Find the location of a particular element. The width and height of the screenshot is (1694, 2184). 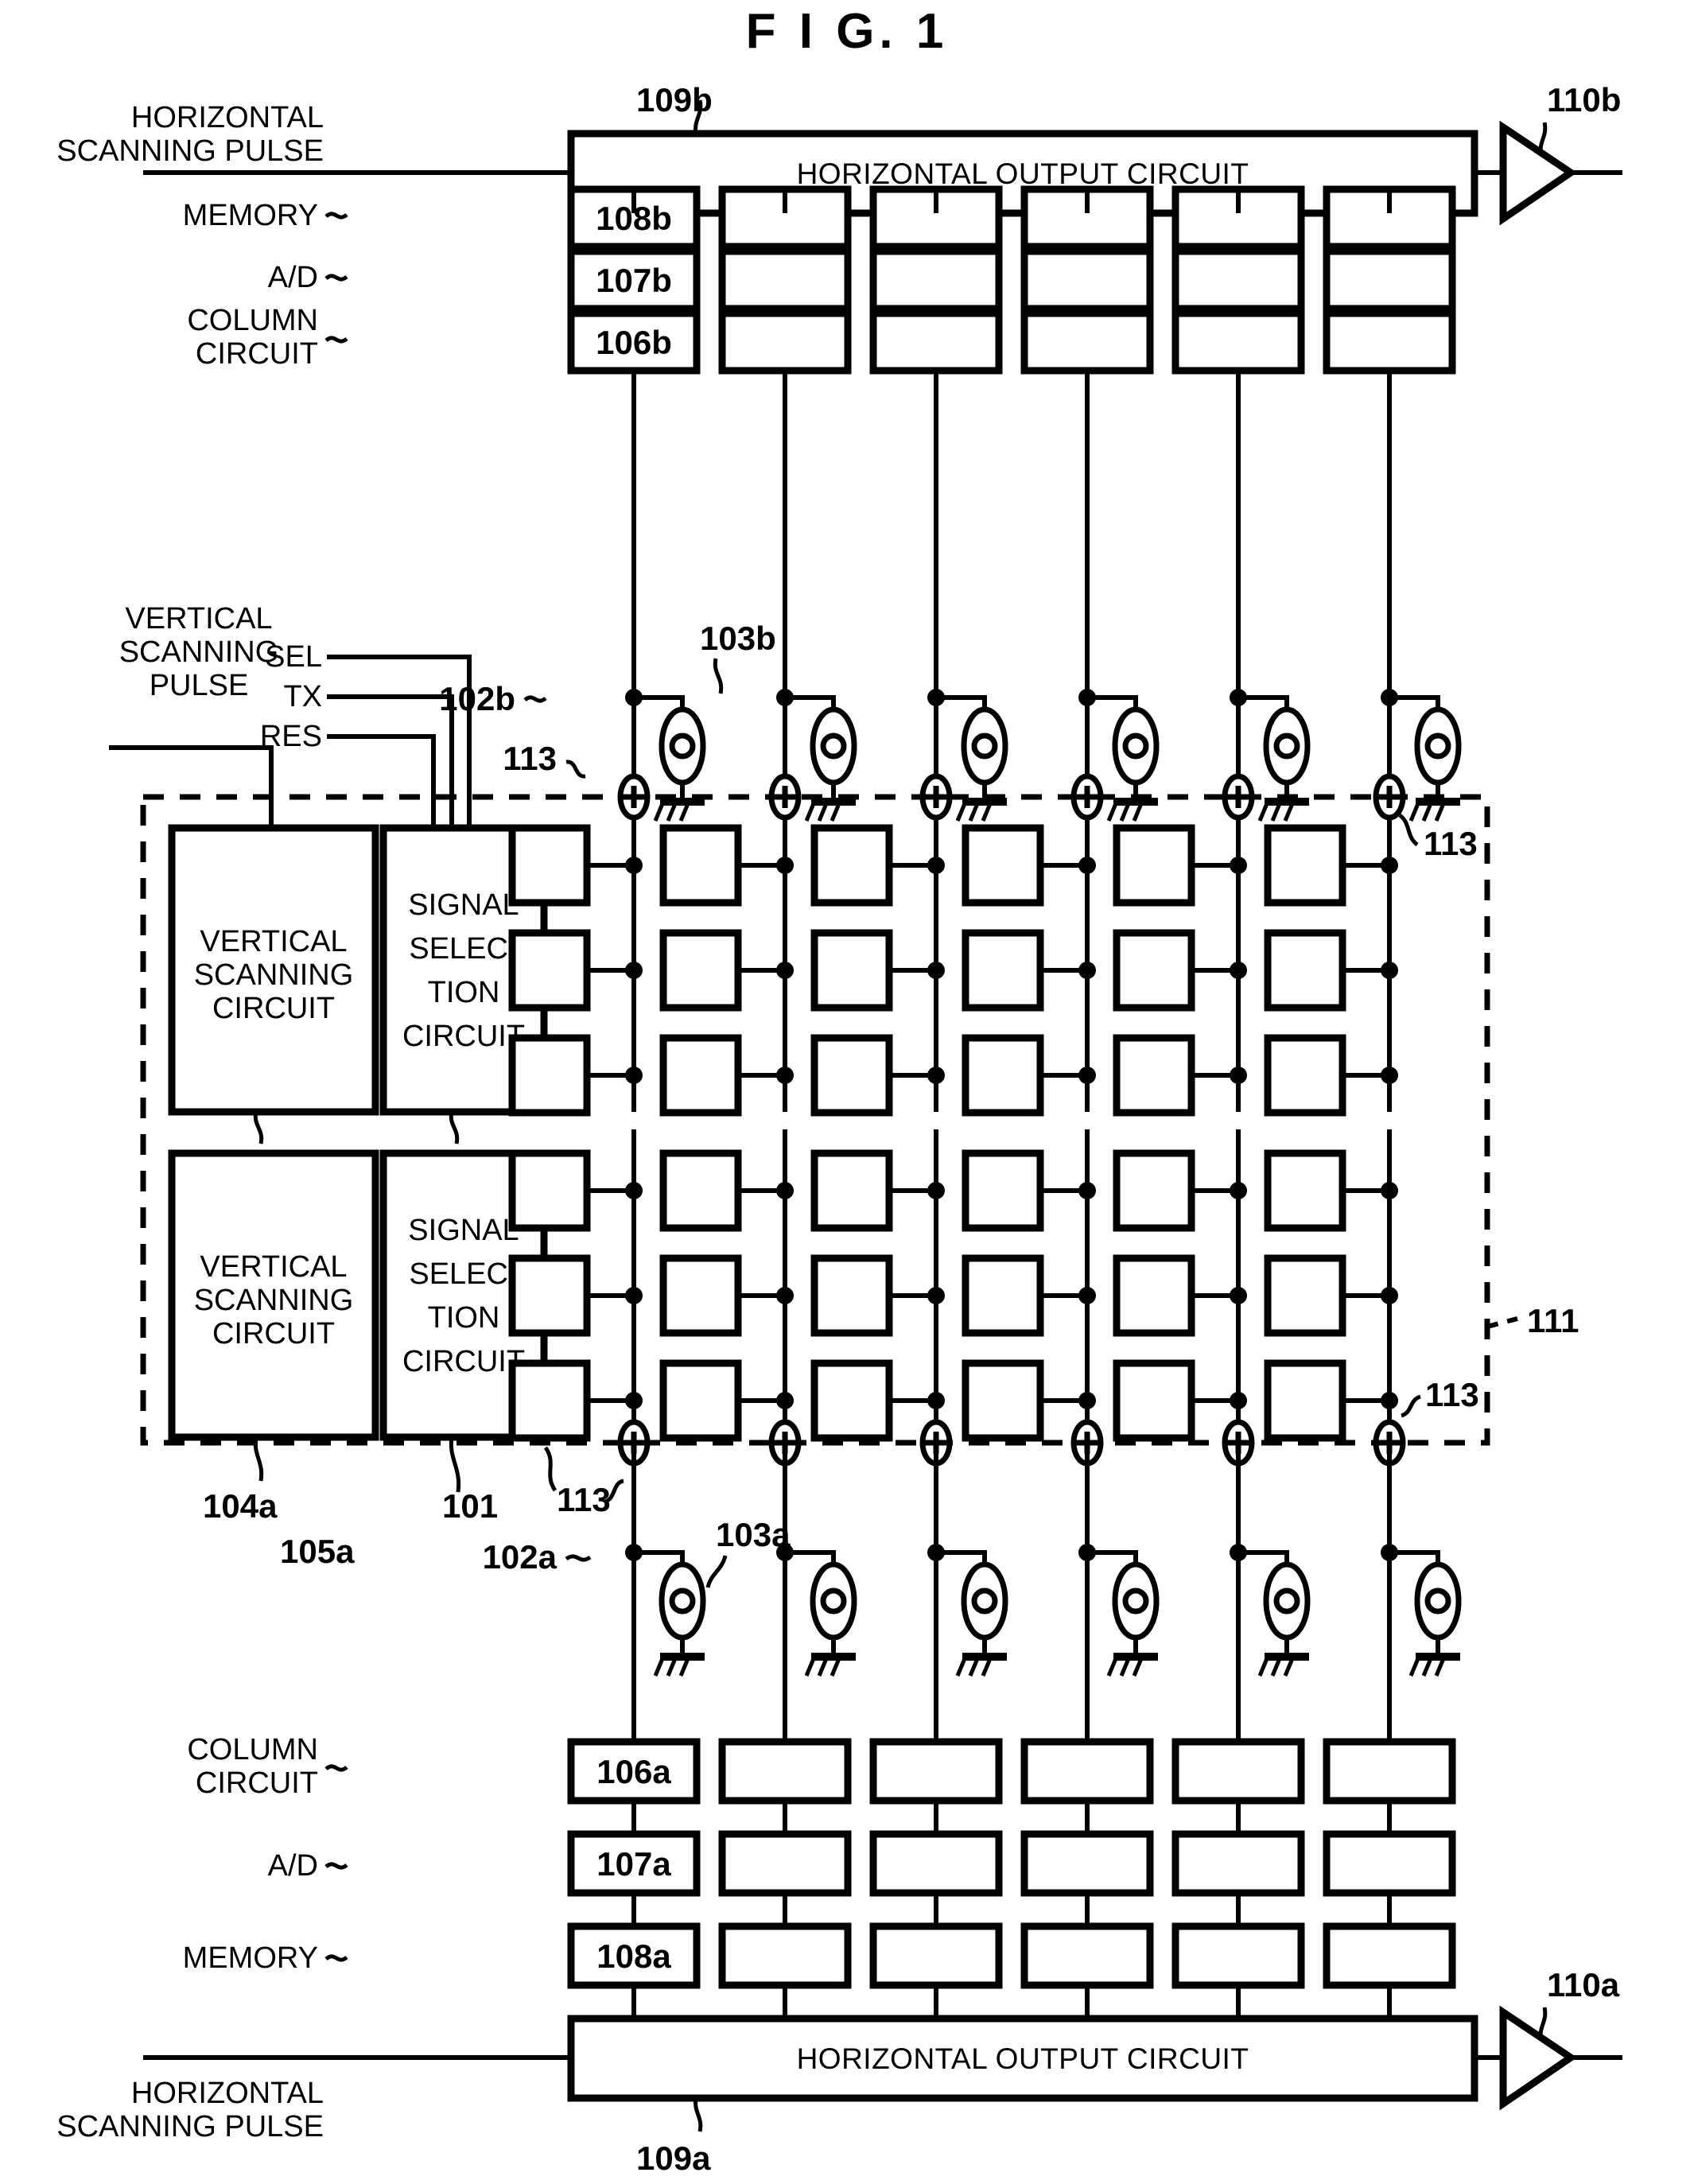

pixel-array-ref: 101 is located at coordinates (470, 1506).